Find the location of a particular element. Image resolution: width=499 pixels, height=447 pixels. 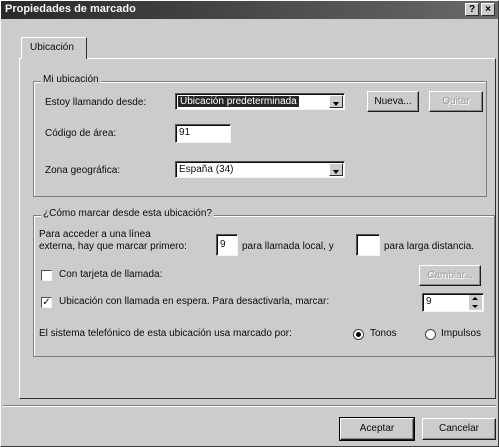

area-code-value: 91 is located at coordinates (185, 132).